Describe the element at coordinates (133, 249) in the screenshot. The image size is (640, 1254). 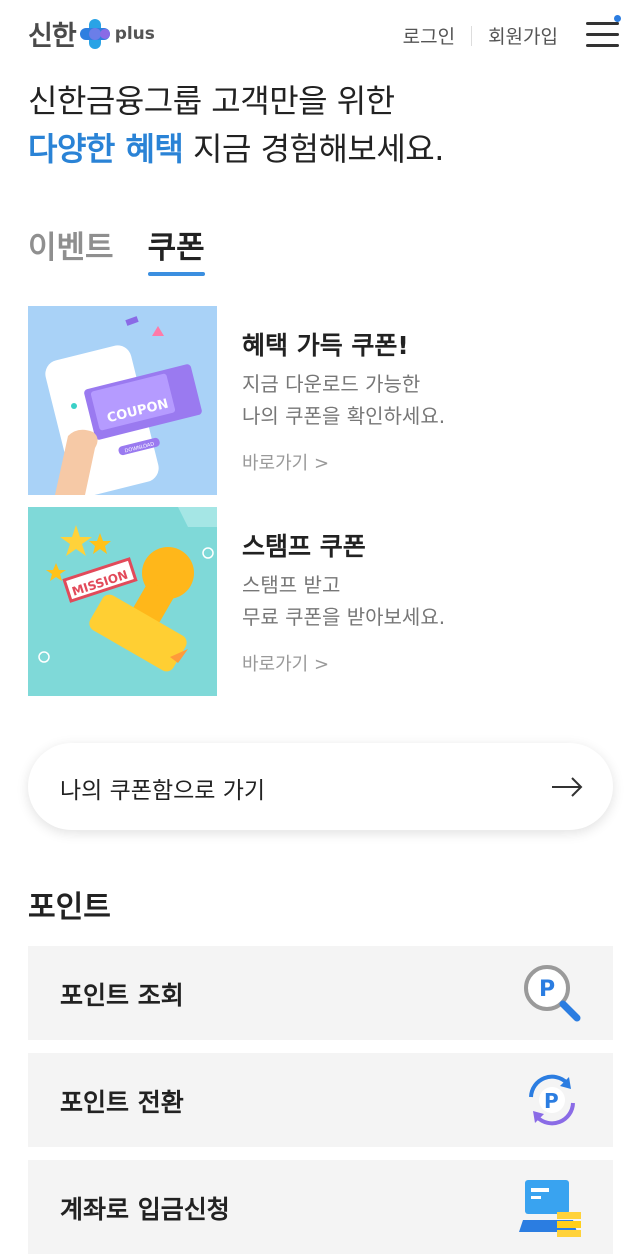
I see `tab-bar: 이벤트 쿠폰` at that location.